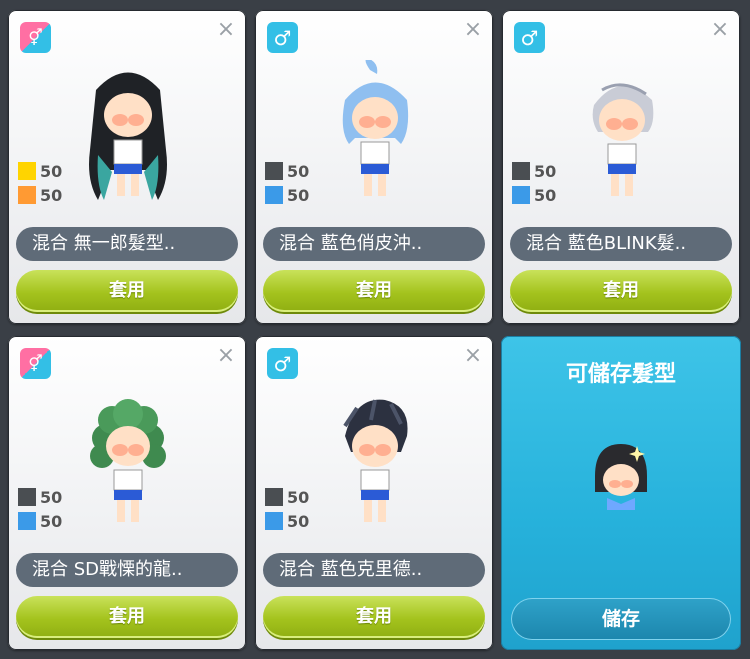 The width and height of the screenshot is (750, 659). What do you see at coordinates (621, 619) in the screenshot?
I see `save-button: 儲存` at bounding box center [621, 619].